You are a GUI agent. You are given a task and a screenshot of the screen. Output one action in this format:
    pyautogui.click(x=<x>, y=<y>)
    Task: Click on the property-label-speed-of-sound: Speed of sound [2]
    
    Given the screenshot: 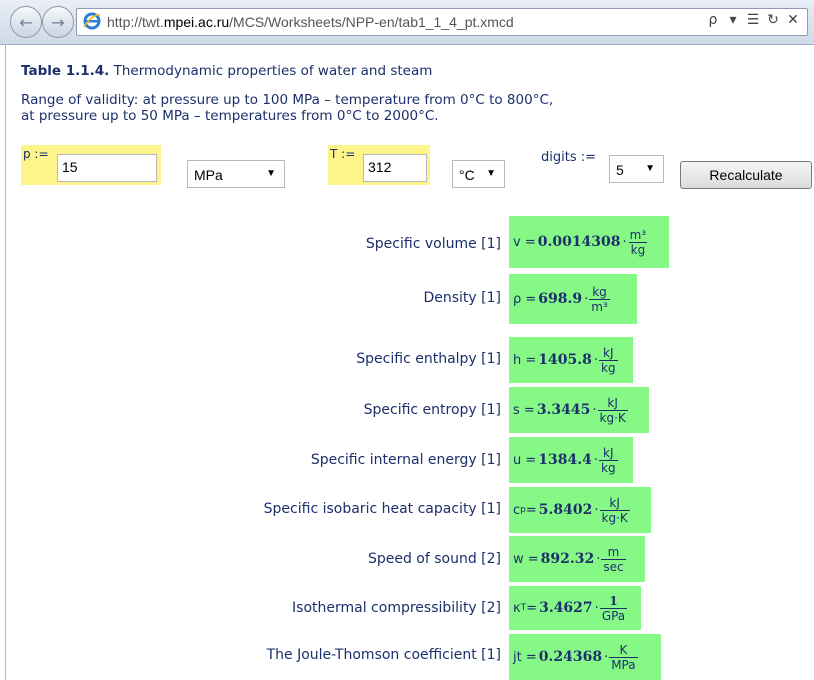 What is the action you would take?
    pyautogui.click(x=434, y=559)
    